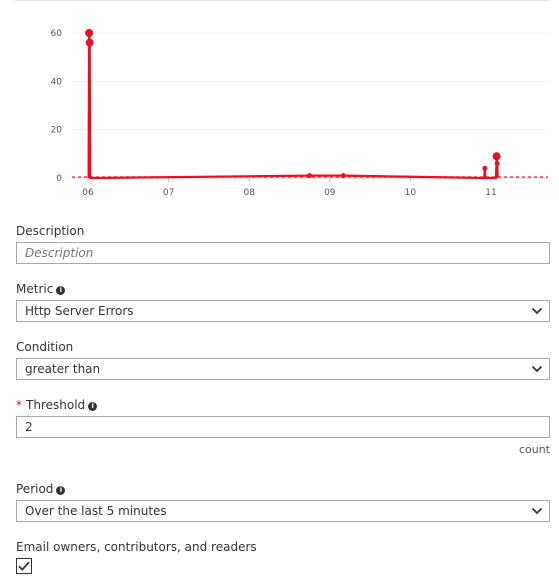 The width and height of the screenshot is (559, 587). What do you see at coordinates (249, 193) in the screenshot?
I see `x-tick-label: 08` at bounding box center [249, 193].